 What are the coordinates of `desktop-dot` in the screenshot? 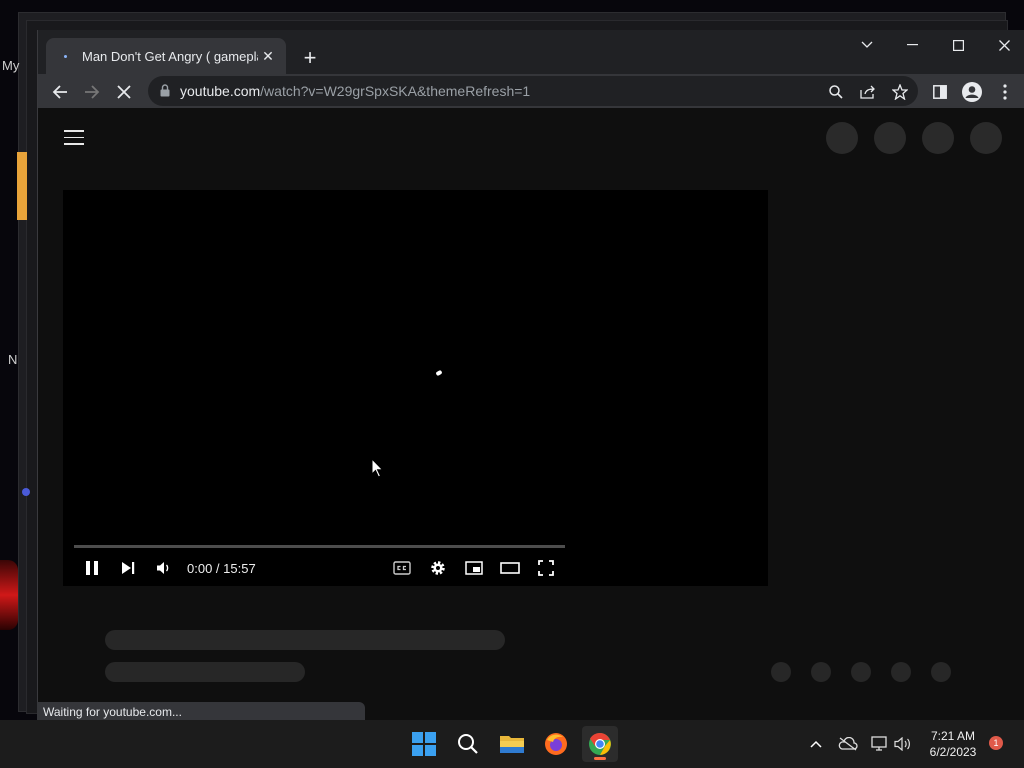 It's located at (26, 492).